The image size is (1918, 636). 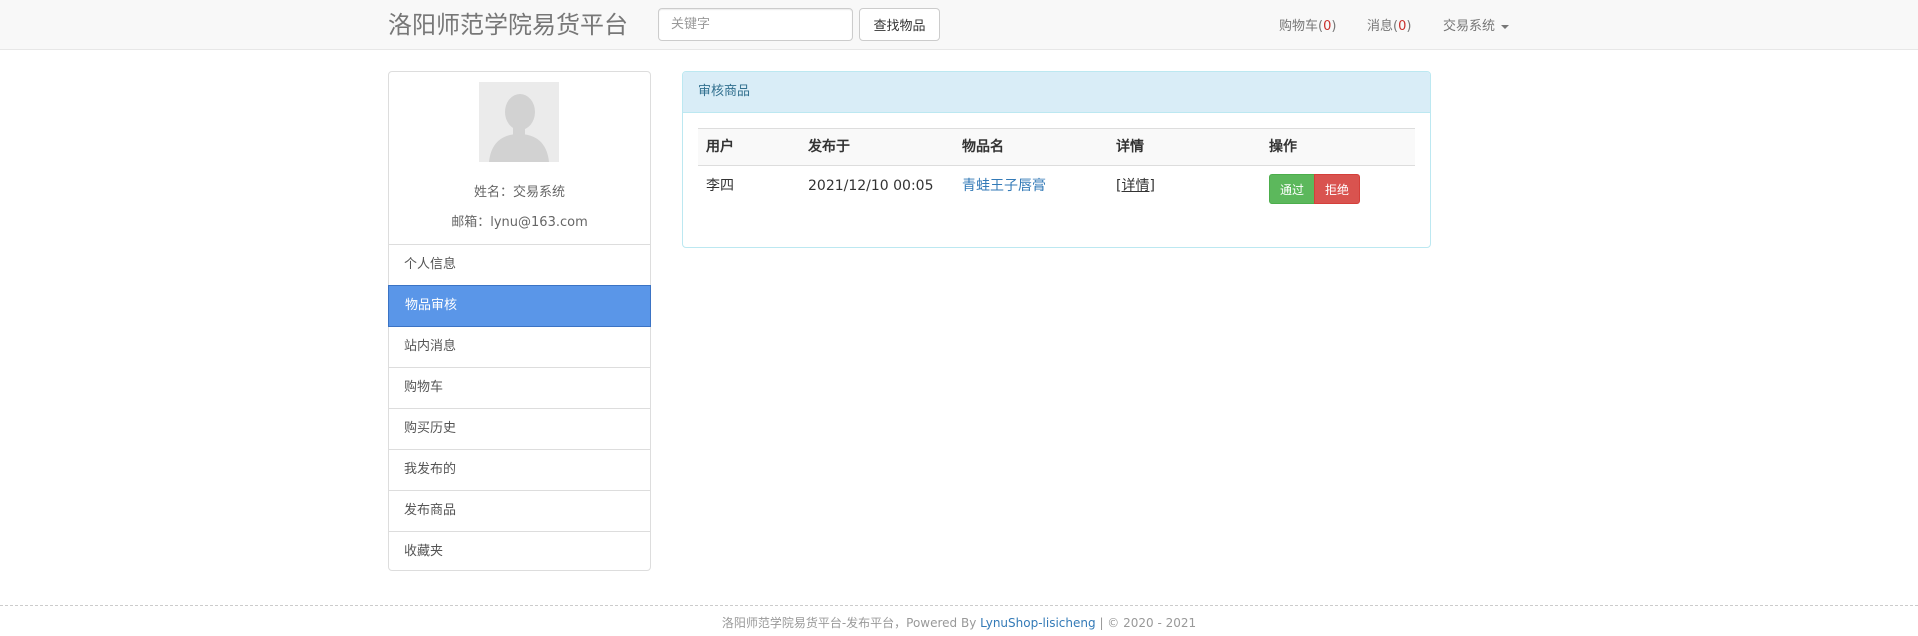 What do you see at coordinates (519, 347) in the screenshot?
I see `sidebar-item-messages: 站内消息` at bounding box center [519, 347].